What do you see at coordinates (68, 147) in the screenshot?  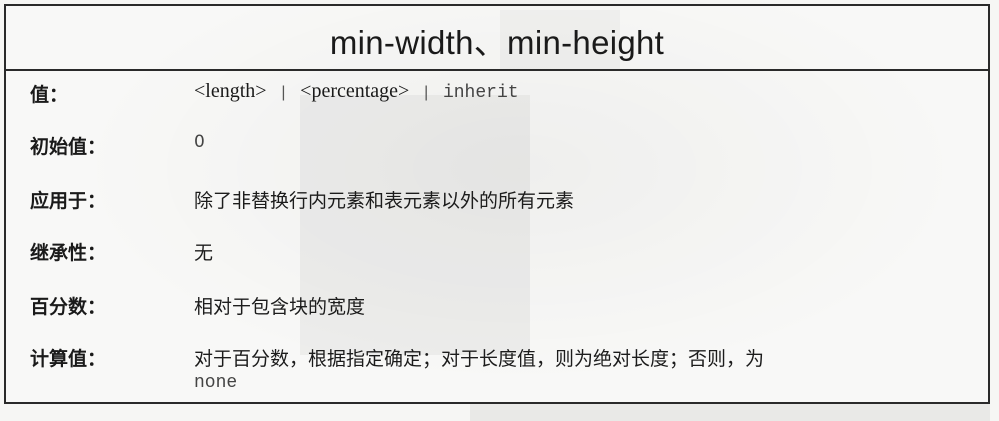 I see `row-label: 初始值：` at bounding box center [68, 147].